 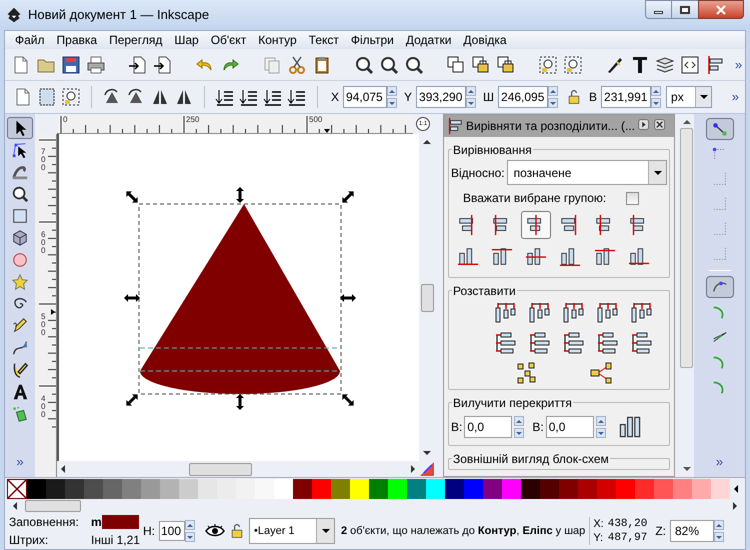 I want to click on group-checkbox, so click(x=632, y=198).